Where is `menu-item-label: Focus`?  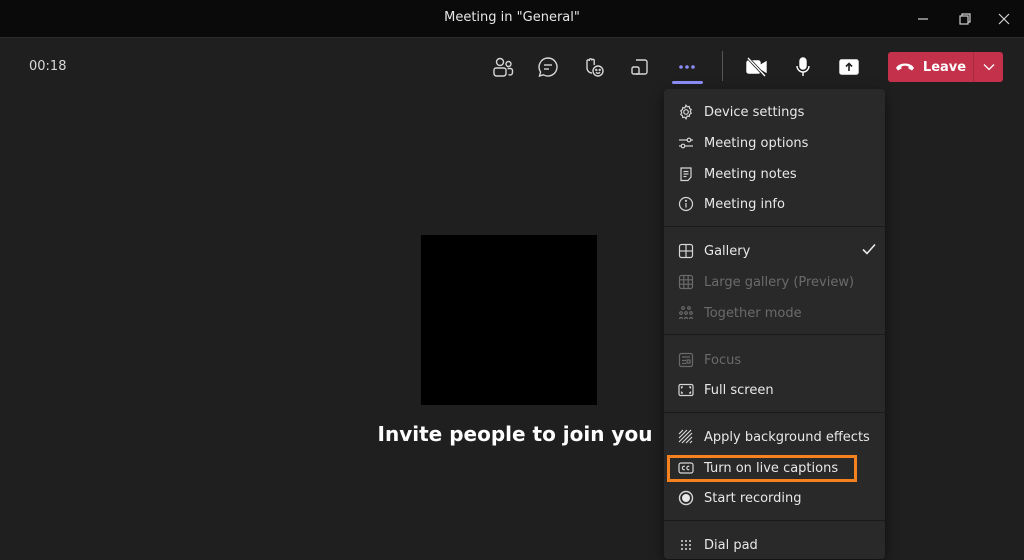
menu-item-label: Focus is located at coordinates (723, 360).